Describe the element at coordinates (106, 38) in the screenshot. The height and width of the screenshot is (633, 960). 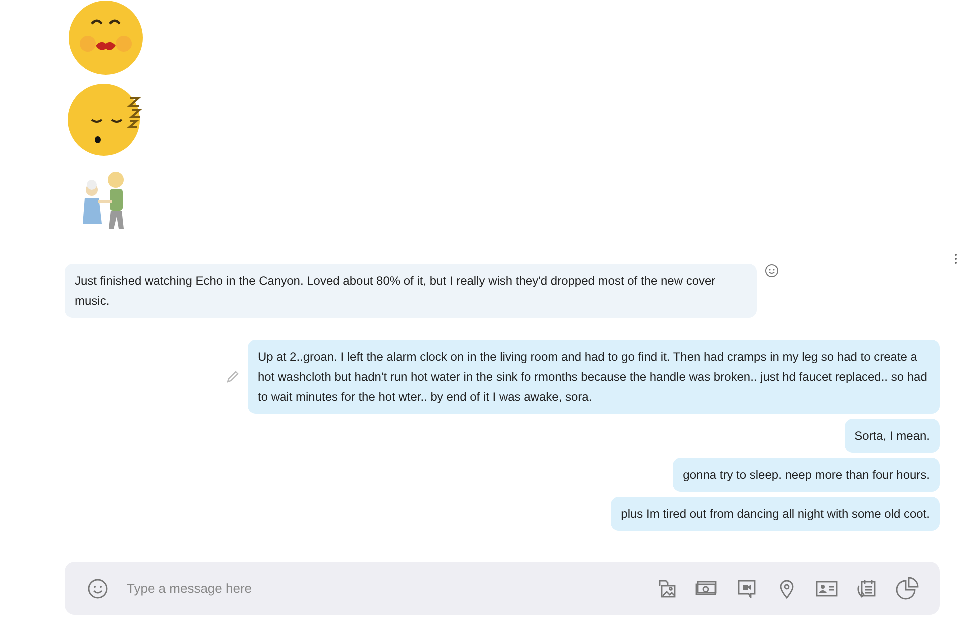
I see `kissing-face-icon` at that location.